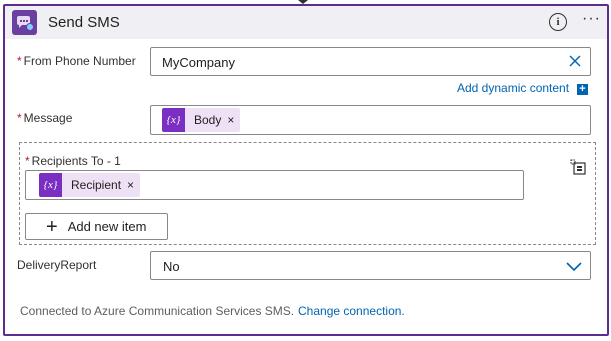 The height and width of the screenshot is (341, 611). I want to click on message-label: * Message, so click(44, 118).